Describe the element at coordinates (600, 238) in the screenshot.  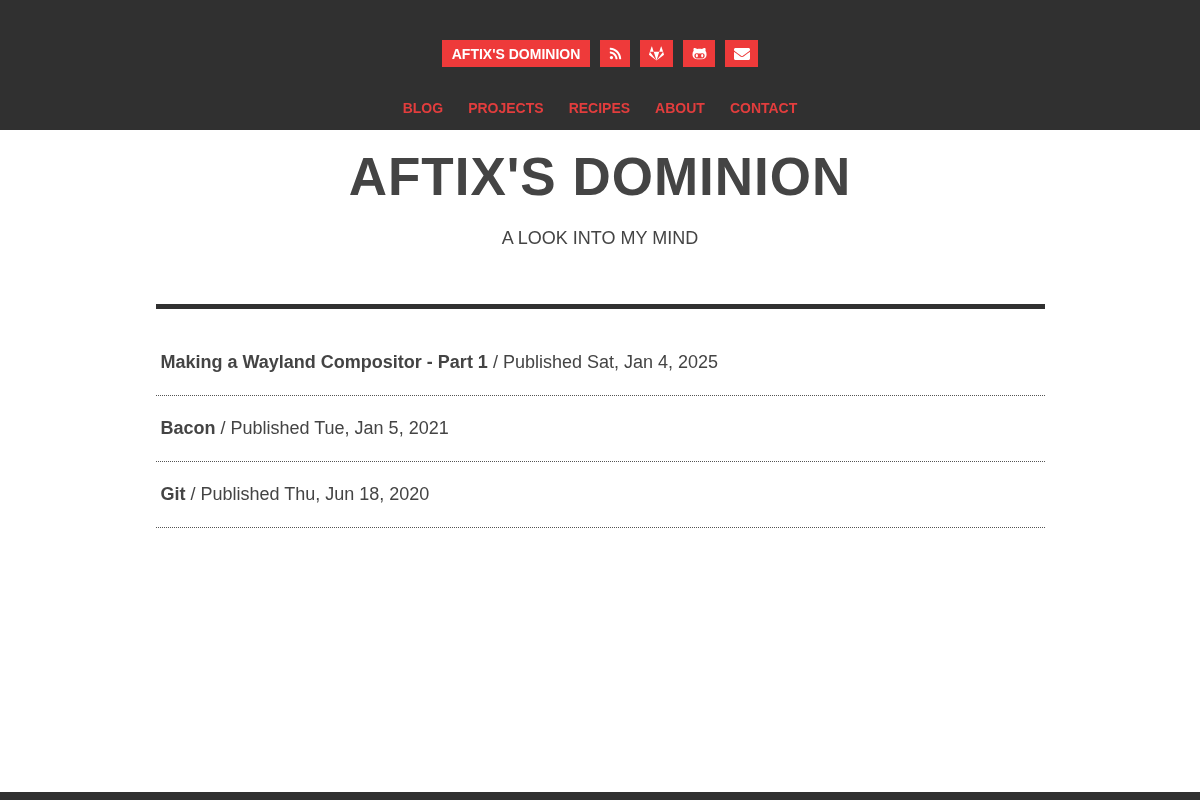
I see `site-tagline: A LOOK INTO MY MIND` at that location.